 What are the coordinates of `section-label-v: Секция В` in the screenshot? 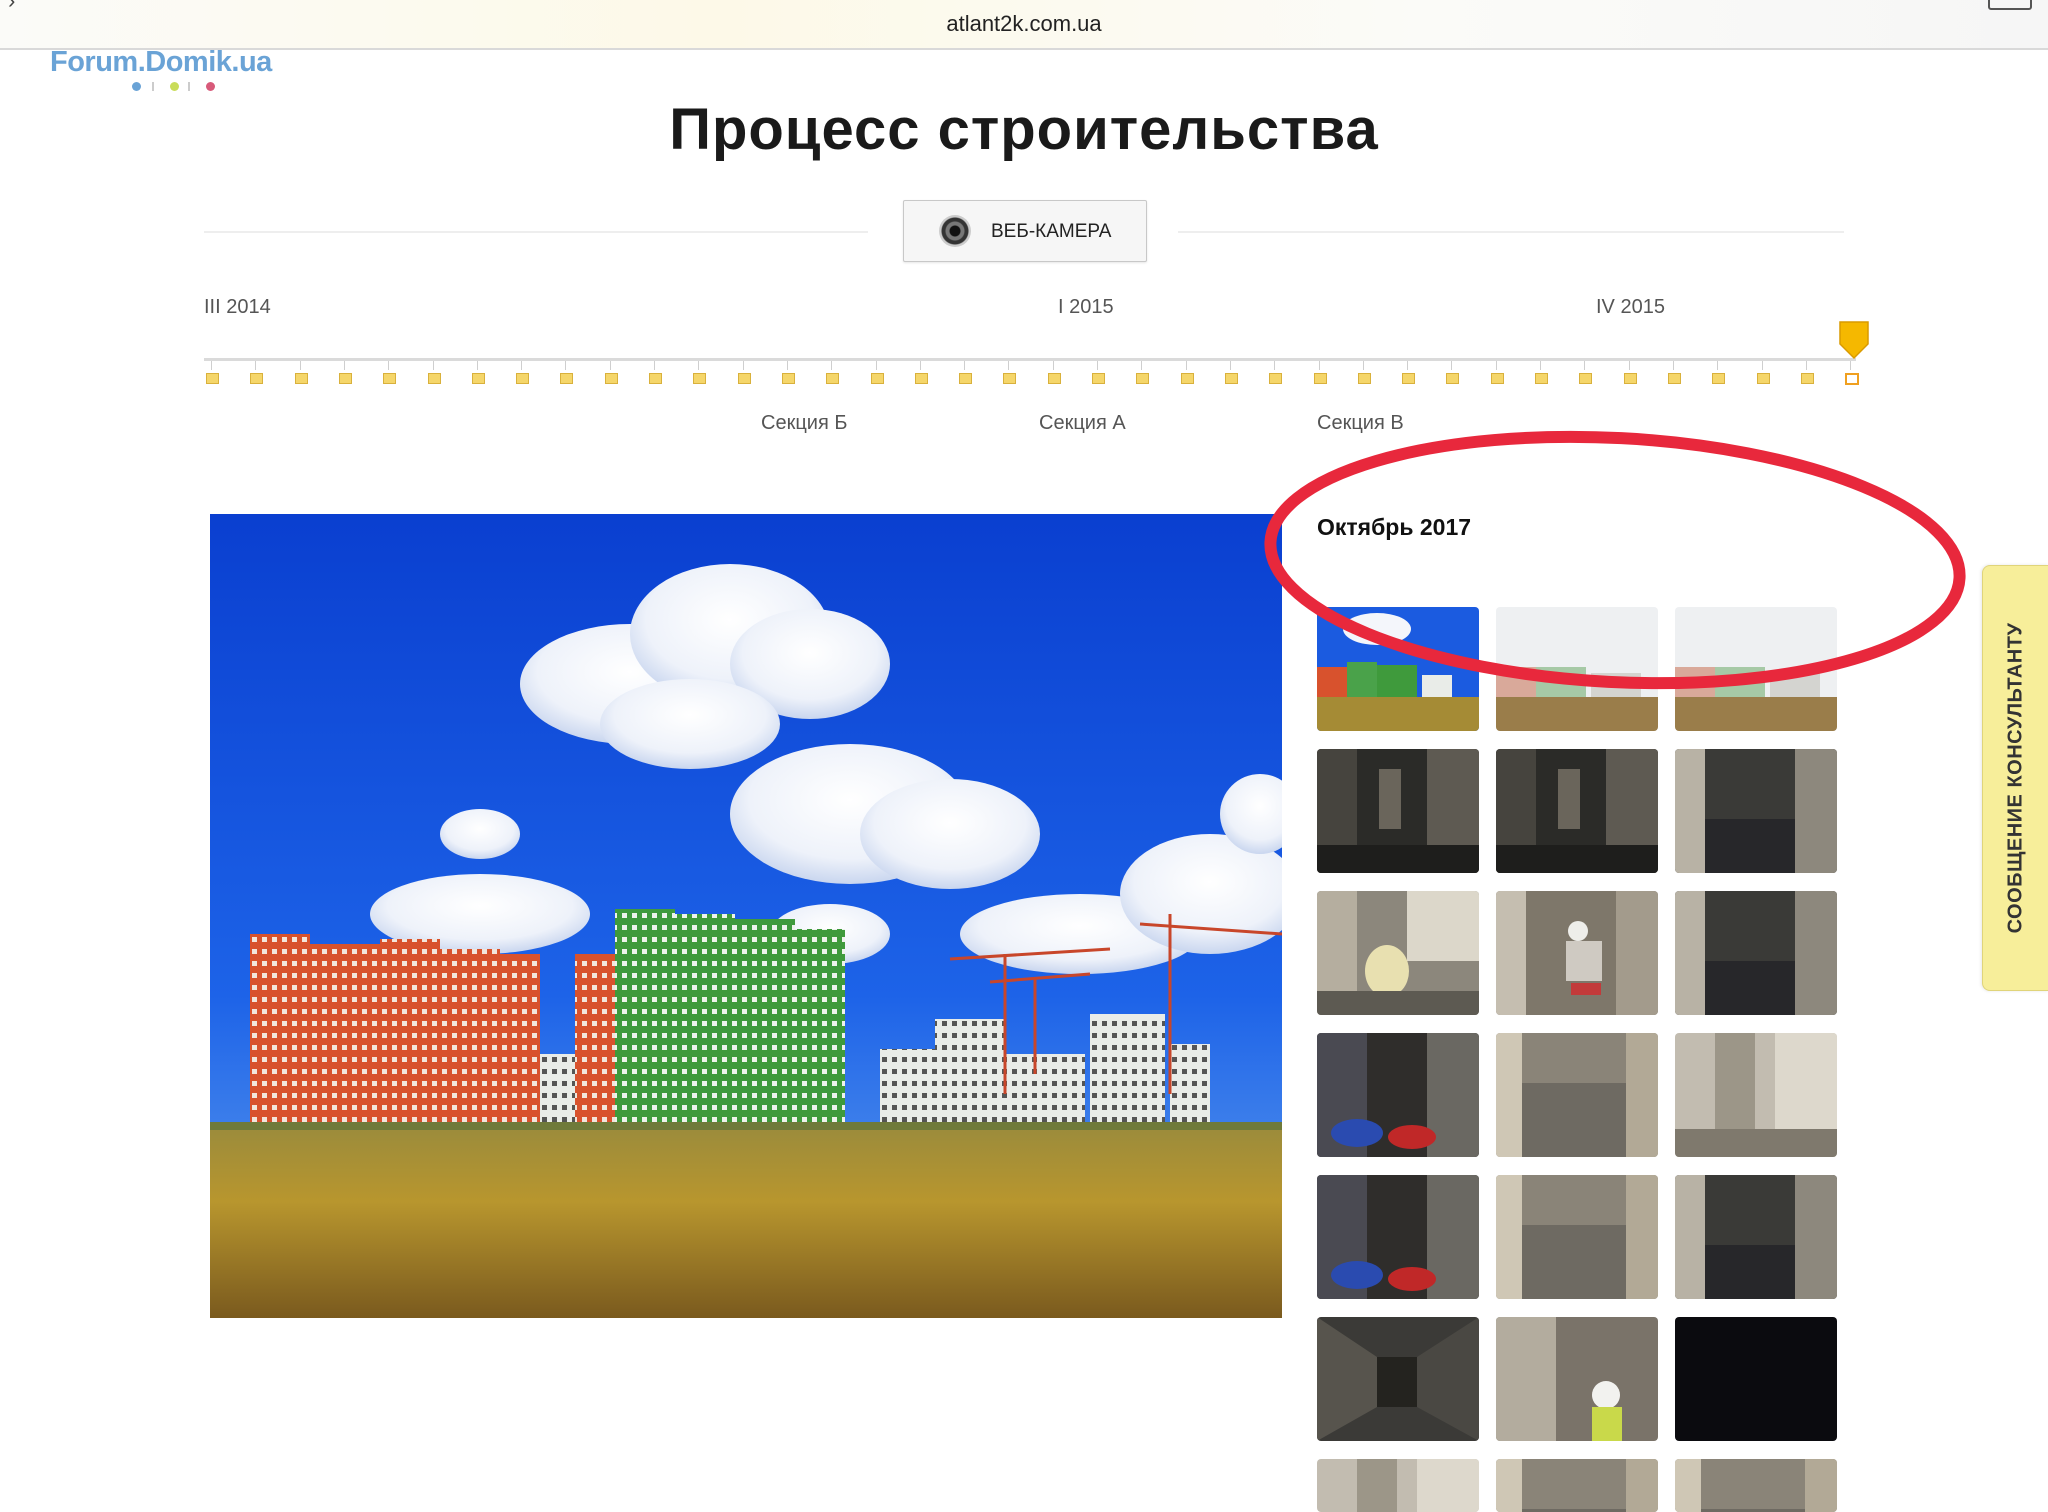 It's located at (1360, 423).